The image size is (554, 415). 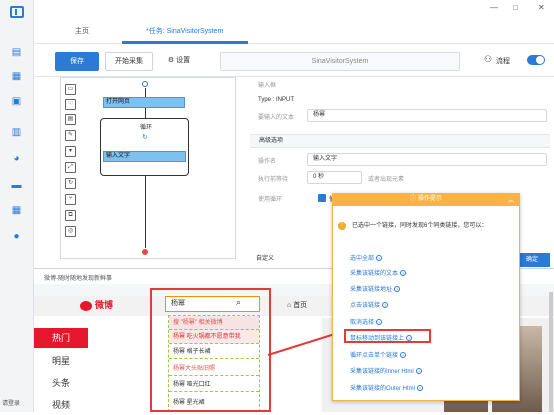 I want to click on text-label: 要输入的文本, so click(x=276, y=118).